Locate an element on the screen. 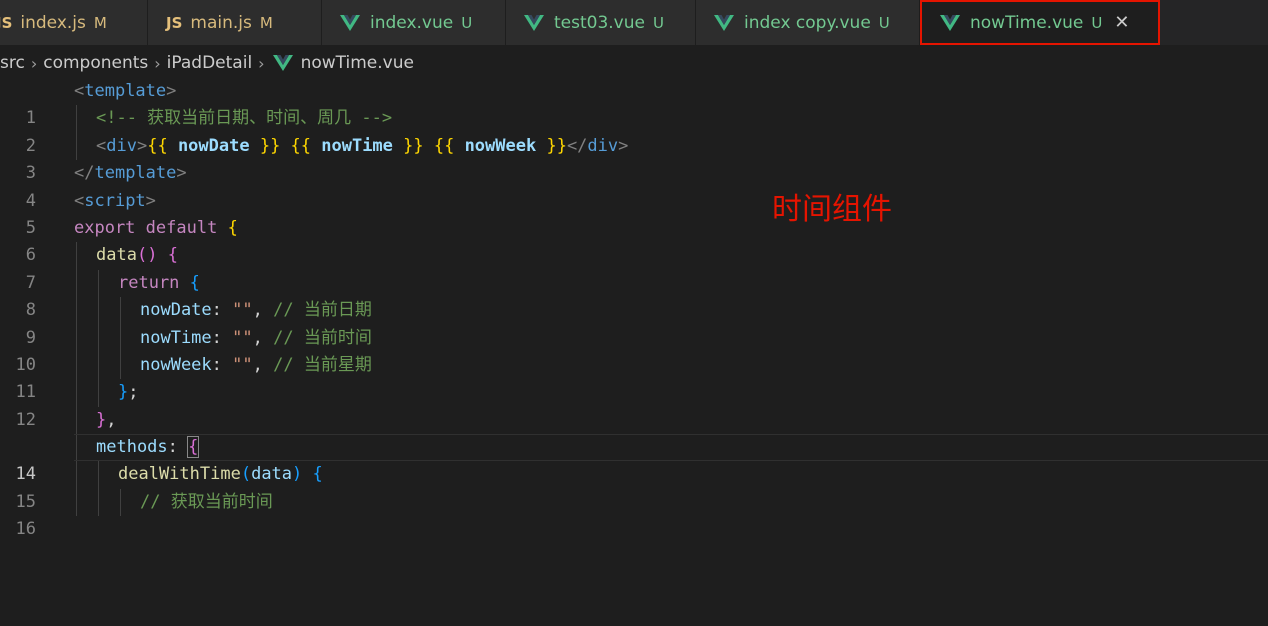 This screenshot has height=626, width=1268. tab-label: test03.vue is located at coordinates (599, 22).